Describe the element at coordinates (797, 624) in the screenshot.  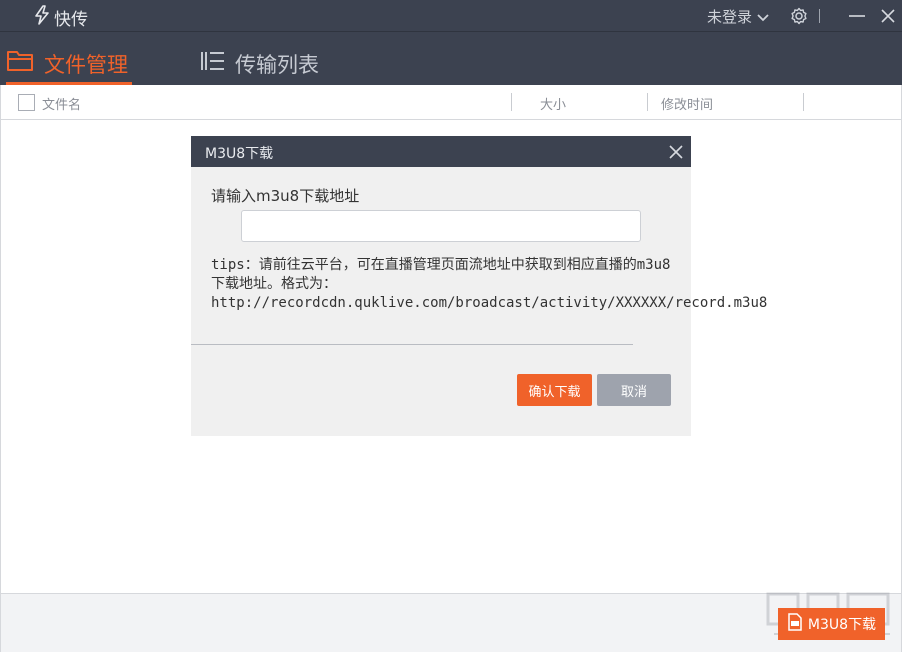
I see `m3u8-file-icon` at that location.